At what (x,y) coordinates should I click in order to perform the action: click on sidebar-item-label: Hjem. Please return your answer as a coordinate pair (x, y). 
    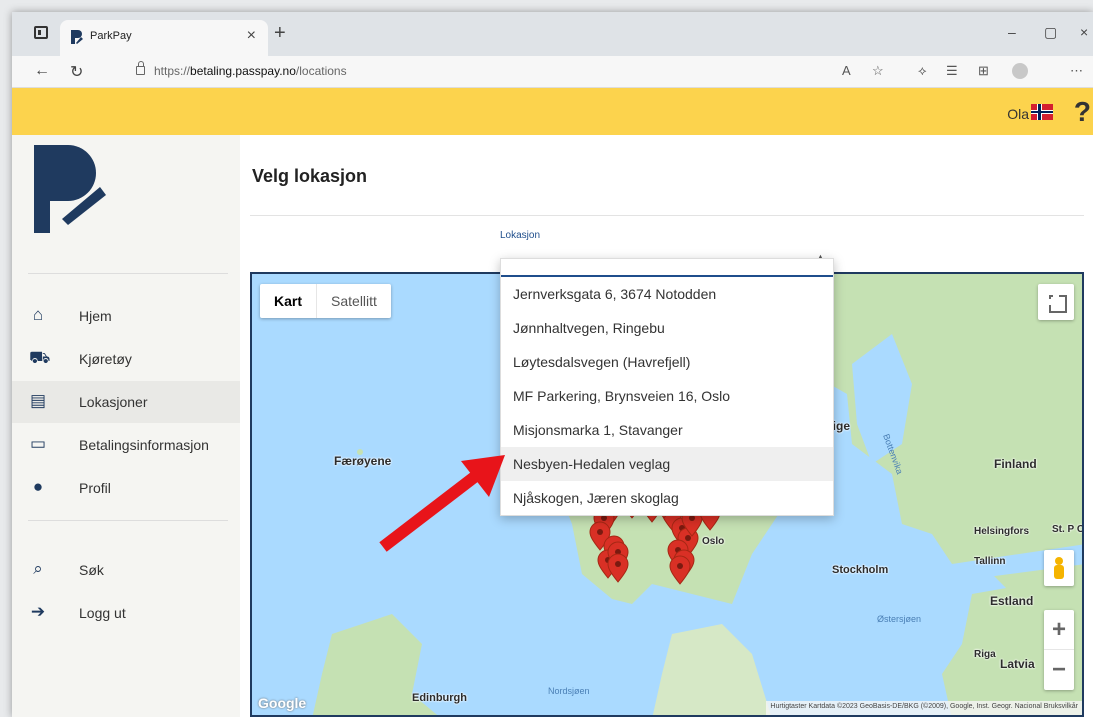
    Looking at the image, I should click on (95, 316).